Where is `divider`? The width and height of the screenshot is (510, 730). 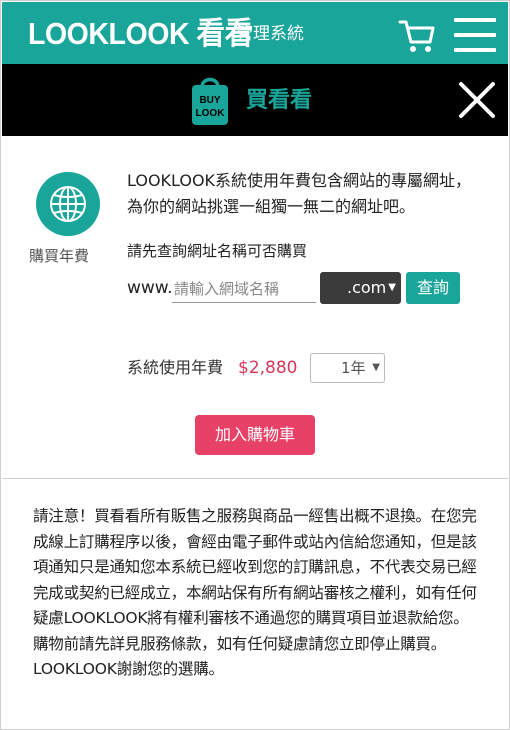 divider is located at coordinates (255, 478).